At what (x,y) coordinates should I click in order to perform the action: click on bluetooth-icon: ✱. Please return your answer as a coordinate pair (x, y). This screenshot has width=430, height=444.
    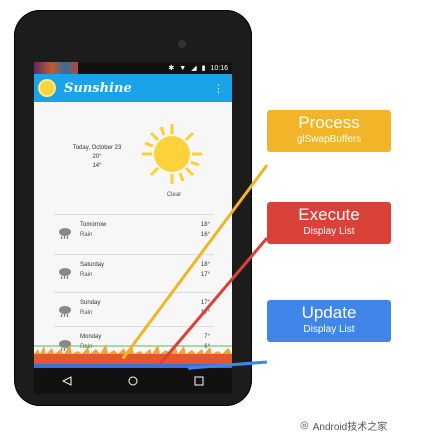
    Looking at the image, I should click on (171, 68).